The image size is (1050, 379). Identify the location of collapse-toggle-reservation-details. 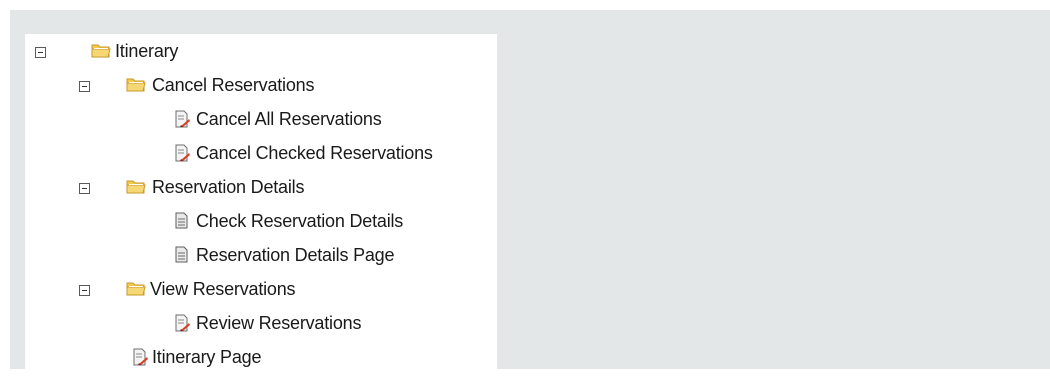
(84, 188).